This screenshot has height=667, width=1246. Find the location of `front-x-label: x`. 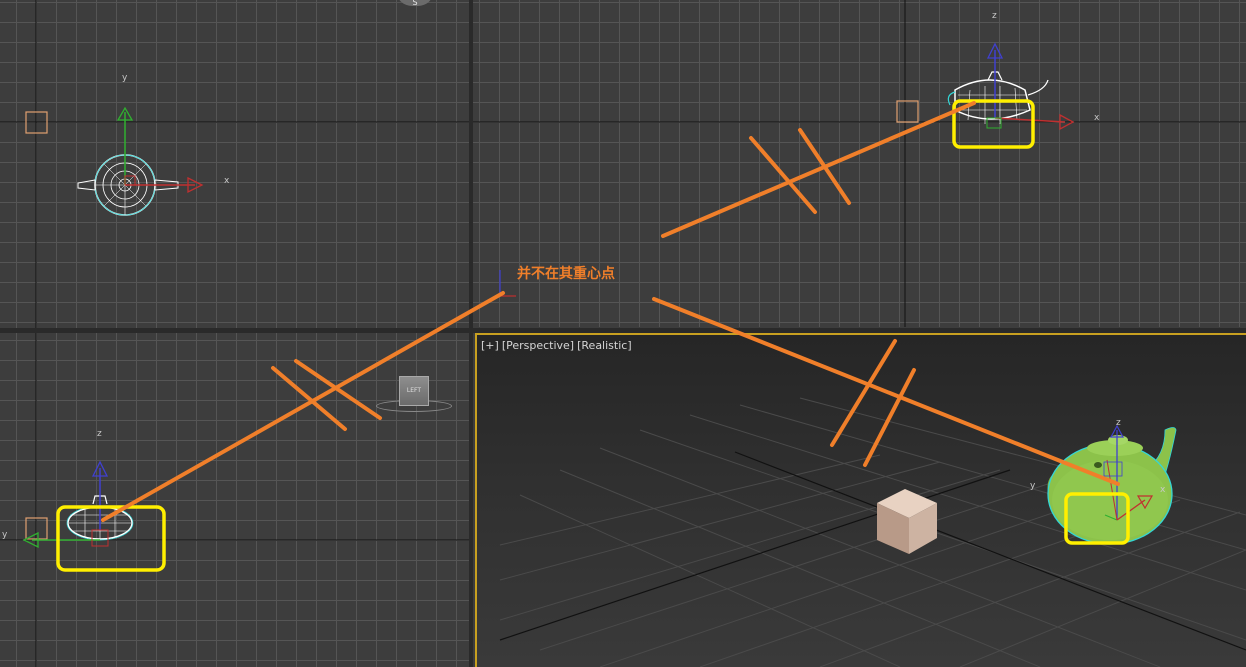

front-x-label: x is located at coordinates (1097, 118).